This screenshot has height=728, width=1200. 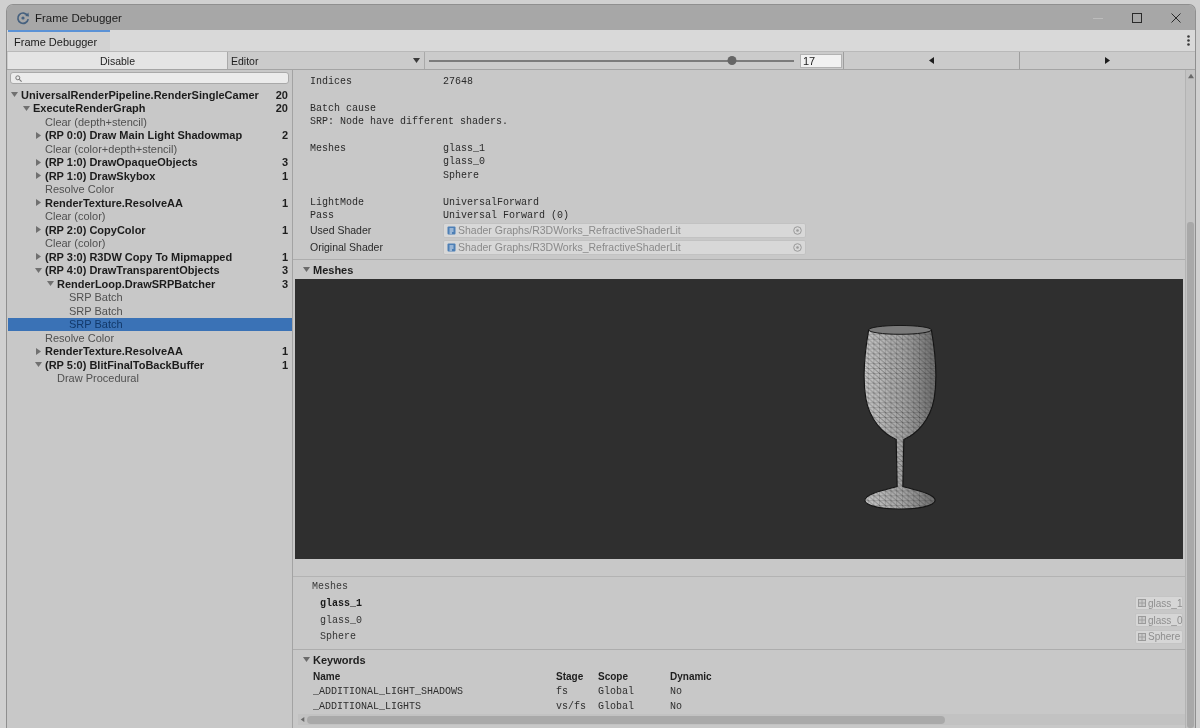 I want to click on list-label: Meshes, so click(x=330, y=587).